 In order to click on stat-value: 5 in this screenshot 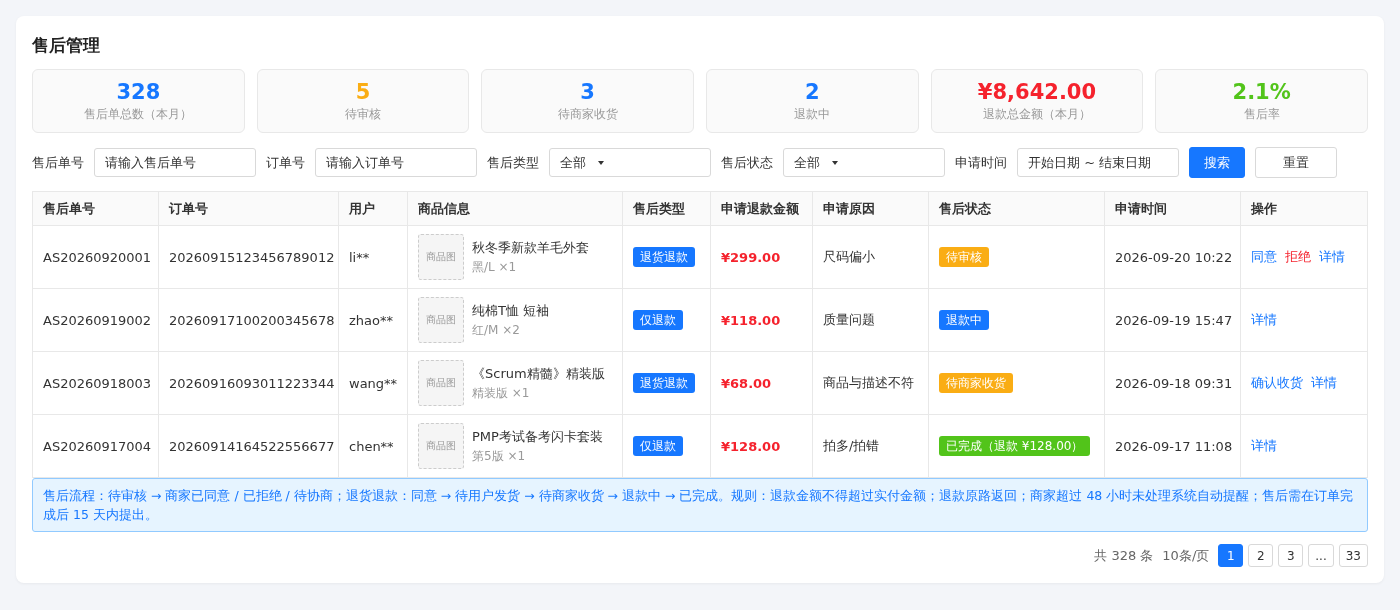, I will do `click(363, 91)`.